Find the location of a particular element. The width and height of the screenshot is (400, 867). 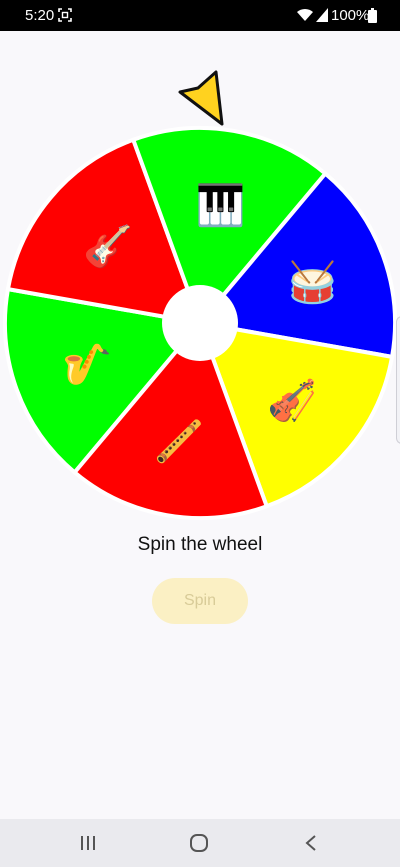

screenshot-icon is located at coordinates (65, 15).